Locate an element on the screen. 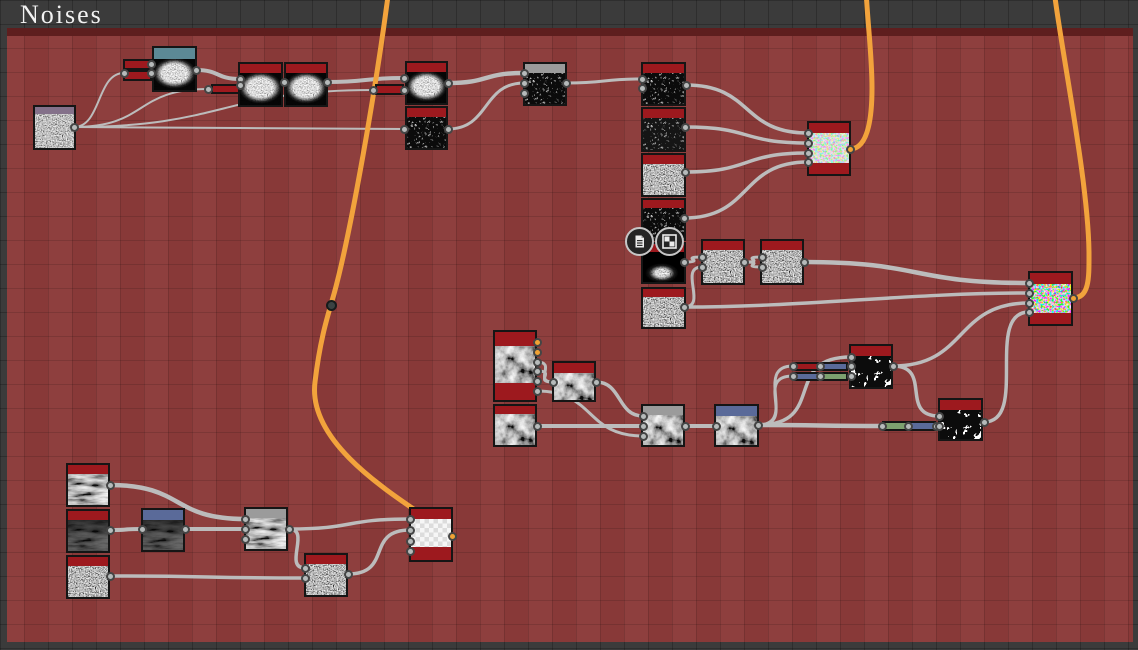 The height and width of the screenshot is (650, 1138). graph-node-n18 is located at coordinates (515, 366).